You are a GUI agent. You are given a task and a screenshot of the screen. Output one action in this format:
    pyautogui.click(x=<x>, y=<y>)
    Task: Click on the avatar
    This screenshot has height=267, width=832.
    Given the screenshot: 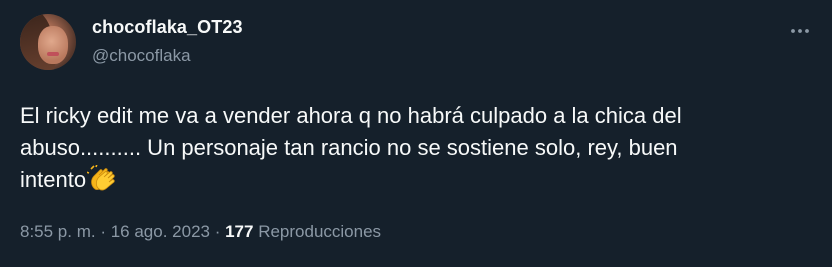 What is the action you would take?
    pyautogui.click(x=48, y=42)
    